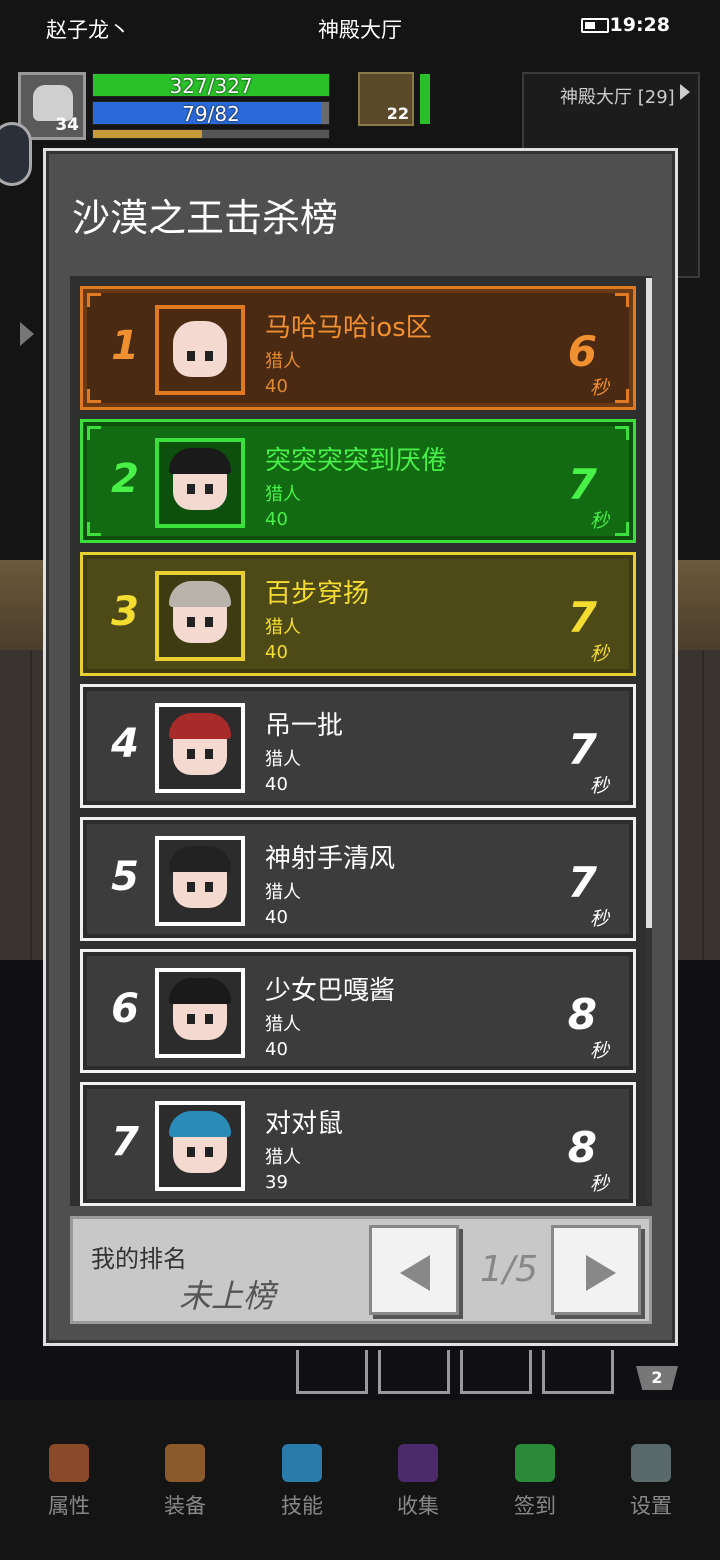 The width and height of the screenshot is (720, 1560). Describe the element at coordinates (185, 1506) in the screenshot. I see `nav-label: 装备` at that location.